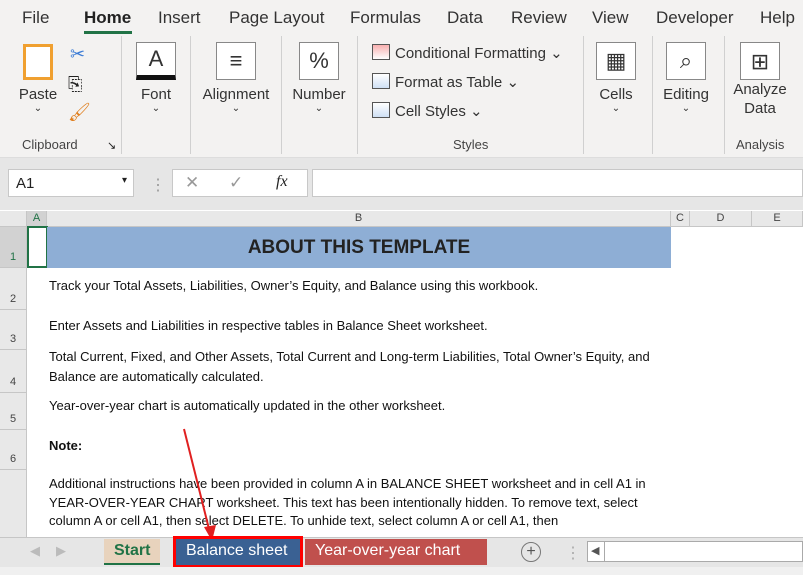 Image resolution: width=803 pixels, height=575 pixels. Describe the element at coordinates (236, 61) in the screenshot. I see `align-center-icon: ≡` at that location.